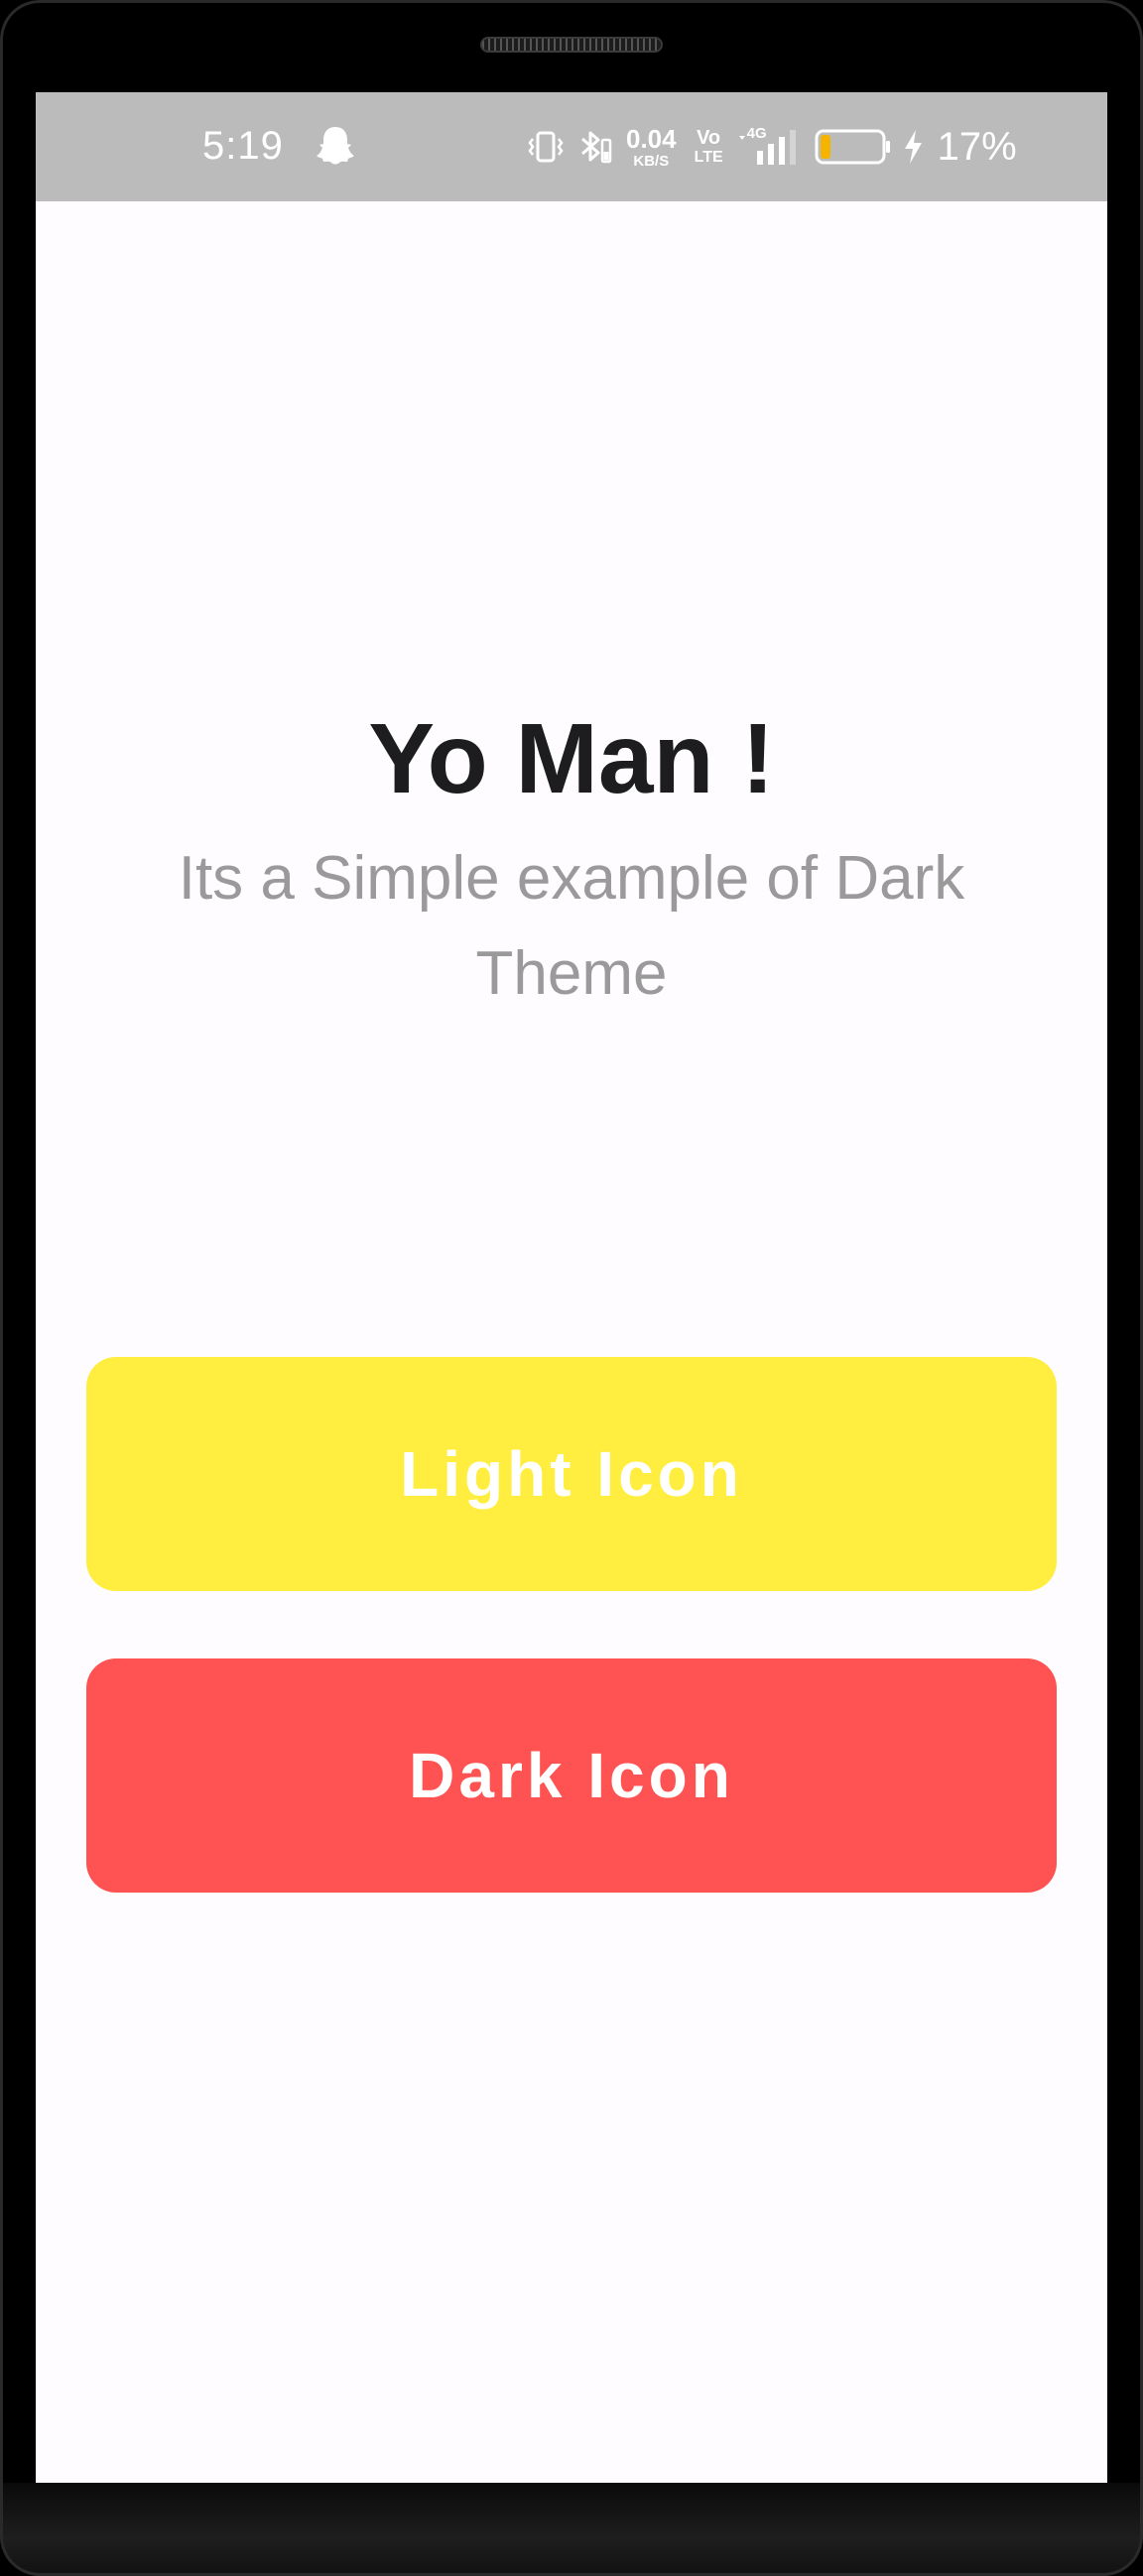 Image resolution: width=1143 pixels, height=2576 pixels. What do you see at coordinates (852, 147) in the screenshot?
I see `battery-icon` at bounding box center [852, 147].